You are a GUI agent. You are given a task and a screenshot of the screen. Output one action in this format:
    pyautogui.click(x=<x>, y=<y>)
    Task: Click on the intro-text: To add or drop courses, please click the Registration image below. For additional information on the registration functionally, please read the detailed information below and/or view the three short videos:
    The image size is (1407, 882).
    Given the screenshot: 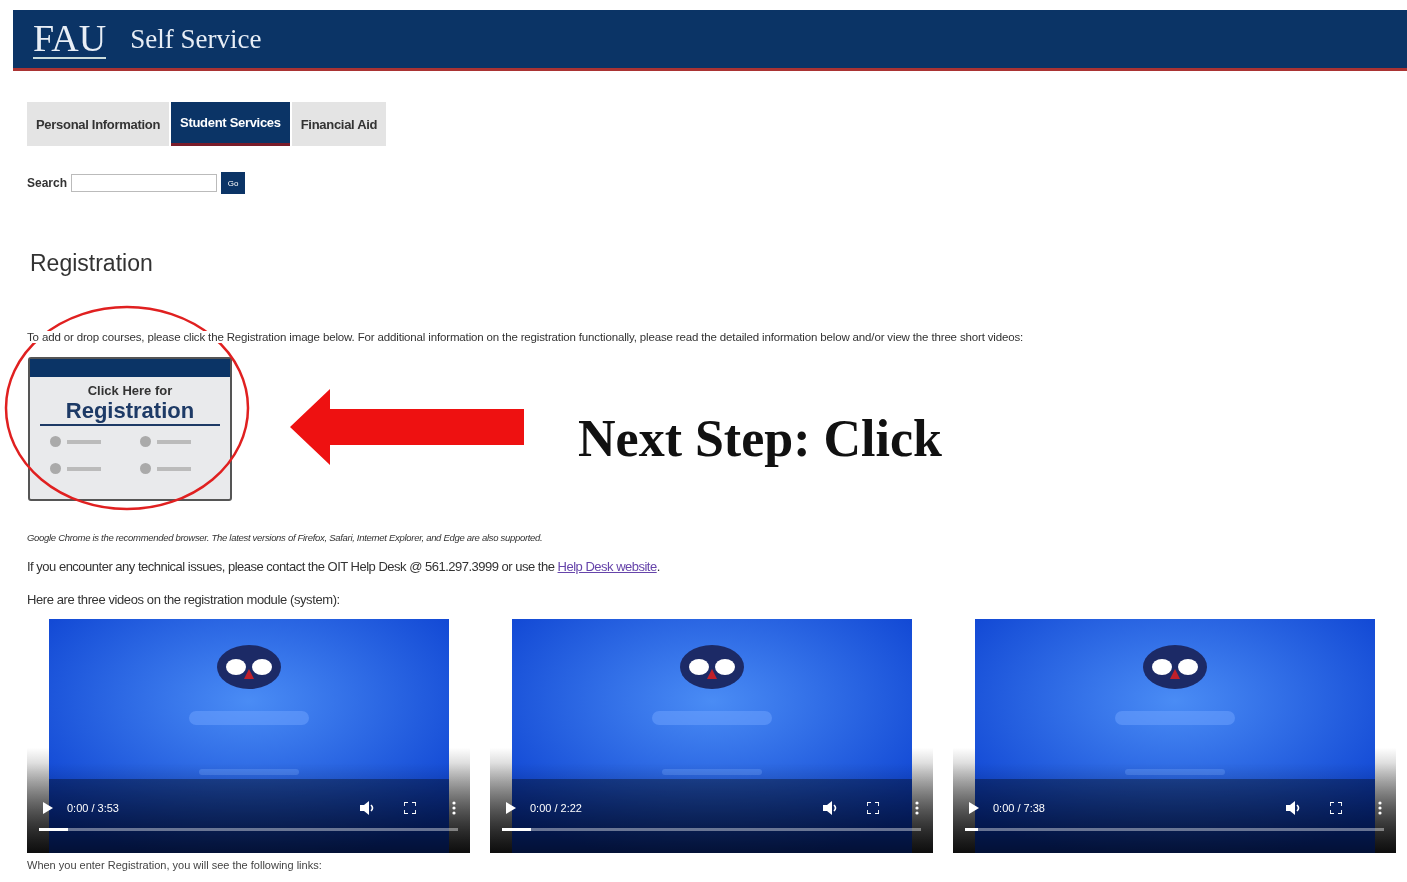 What is the action you would take?
    pyautogui.click(x=525, y=337)
    